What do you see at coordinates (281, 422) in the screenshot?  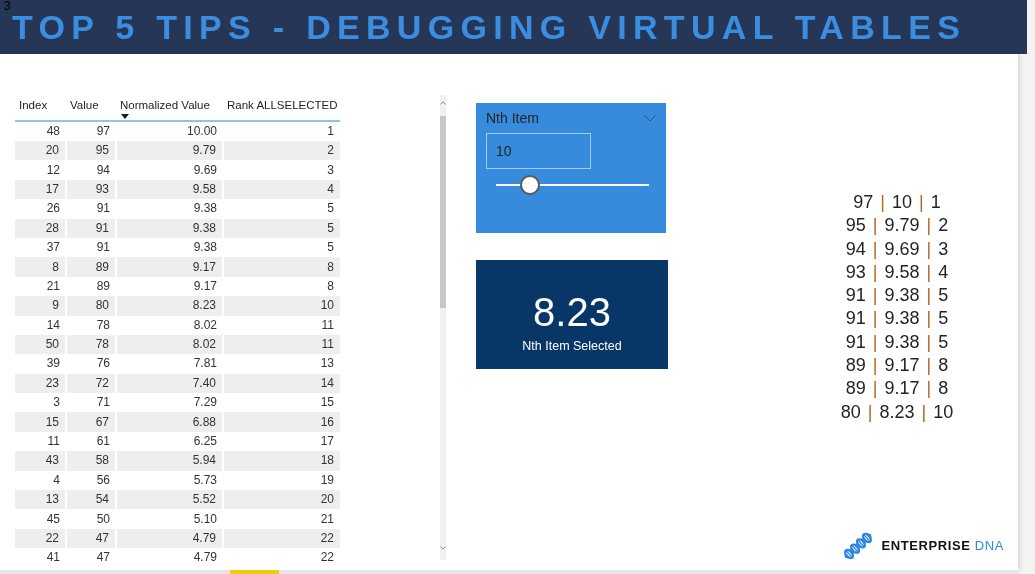 I see `table-cell: 16` at bounding box center [281, 422].